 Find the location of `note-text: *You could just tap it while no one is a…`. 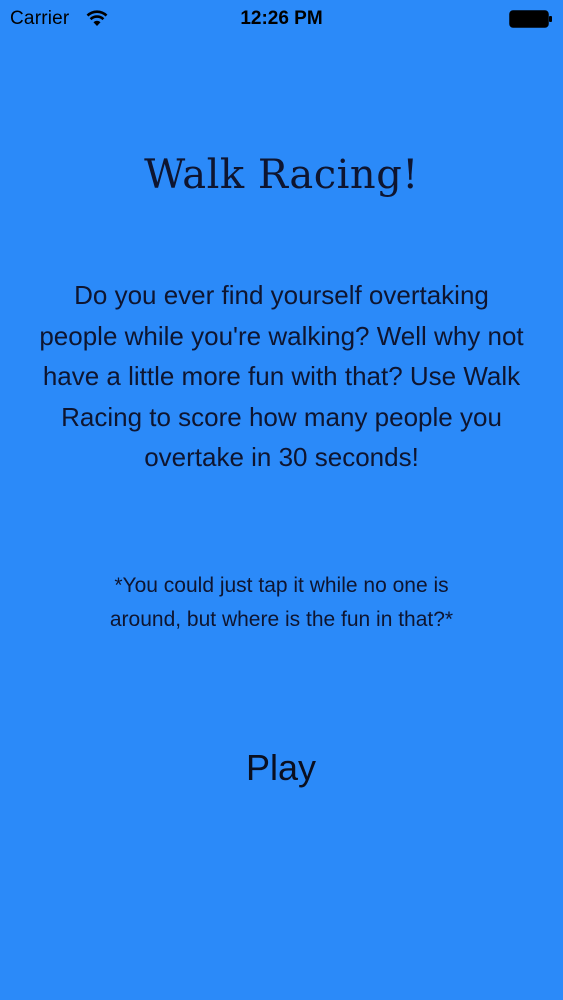

note-text: *You could just tap it while no one is a… is located at coordinates (281, 602).